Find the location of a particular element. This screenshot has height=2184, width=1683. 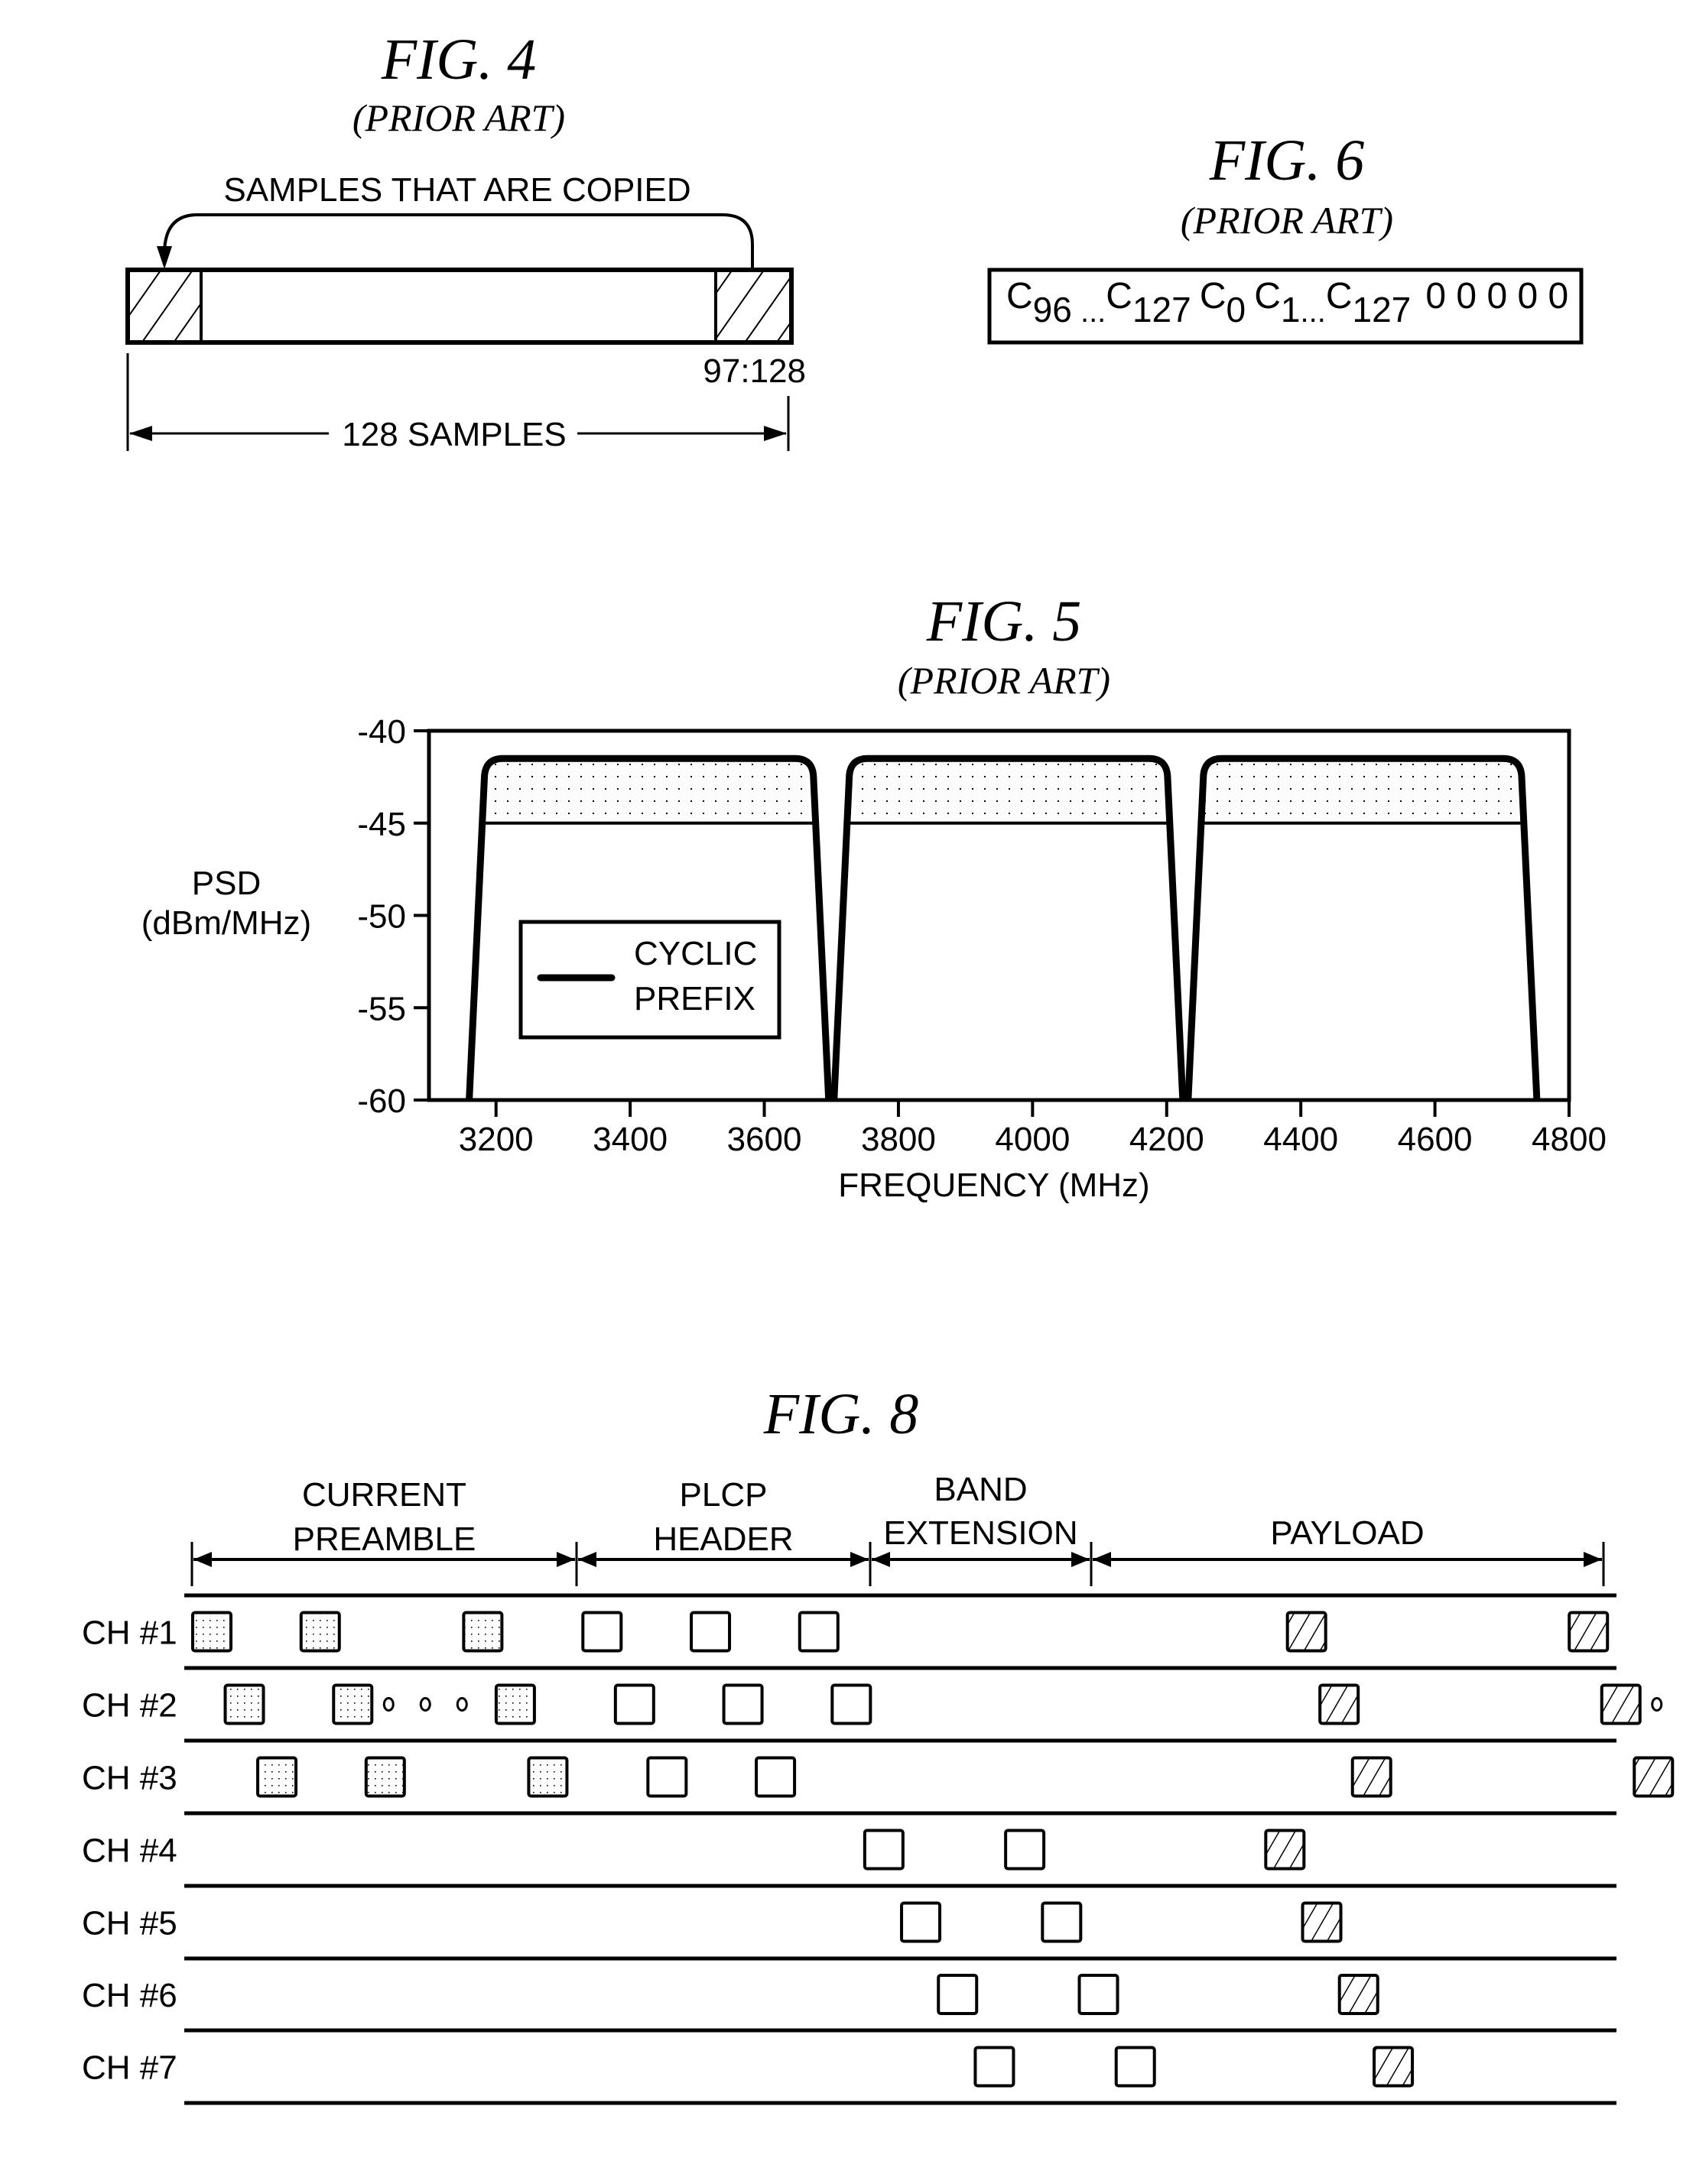

channel-label: CH #2 is located at coordinates (129, 1706).